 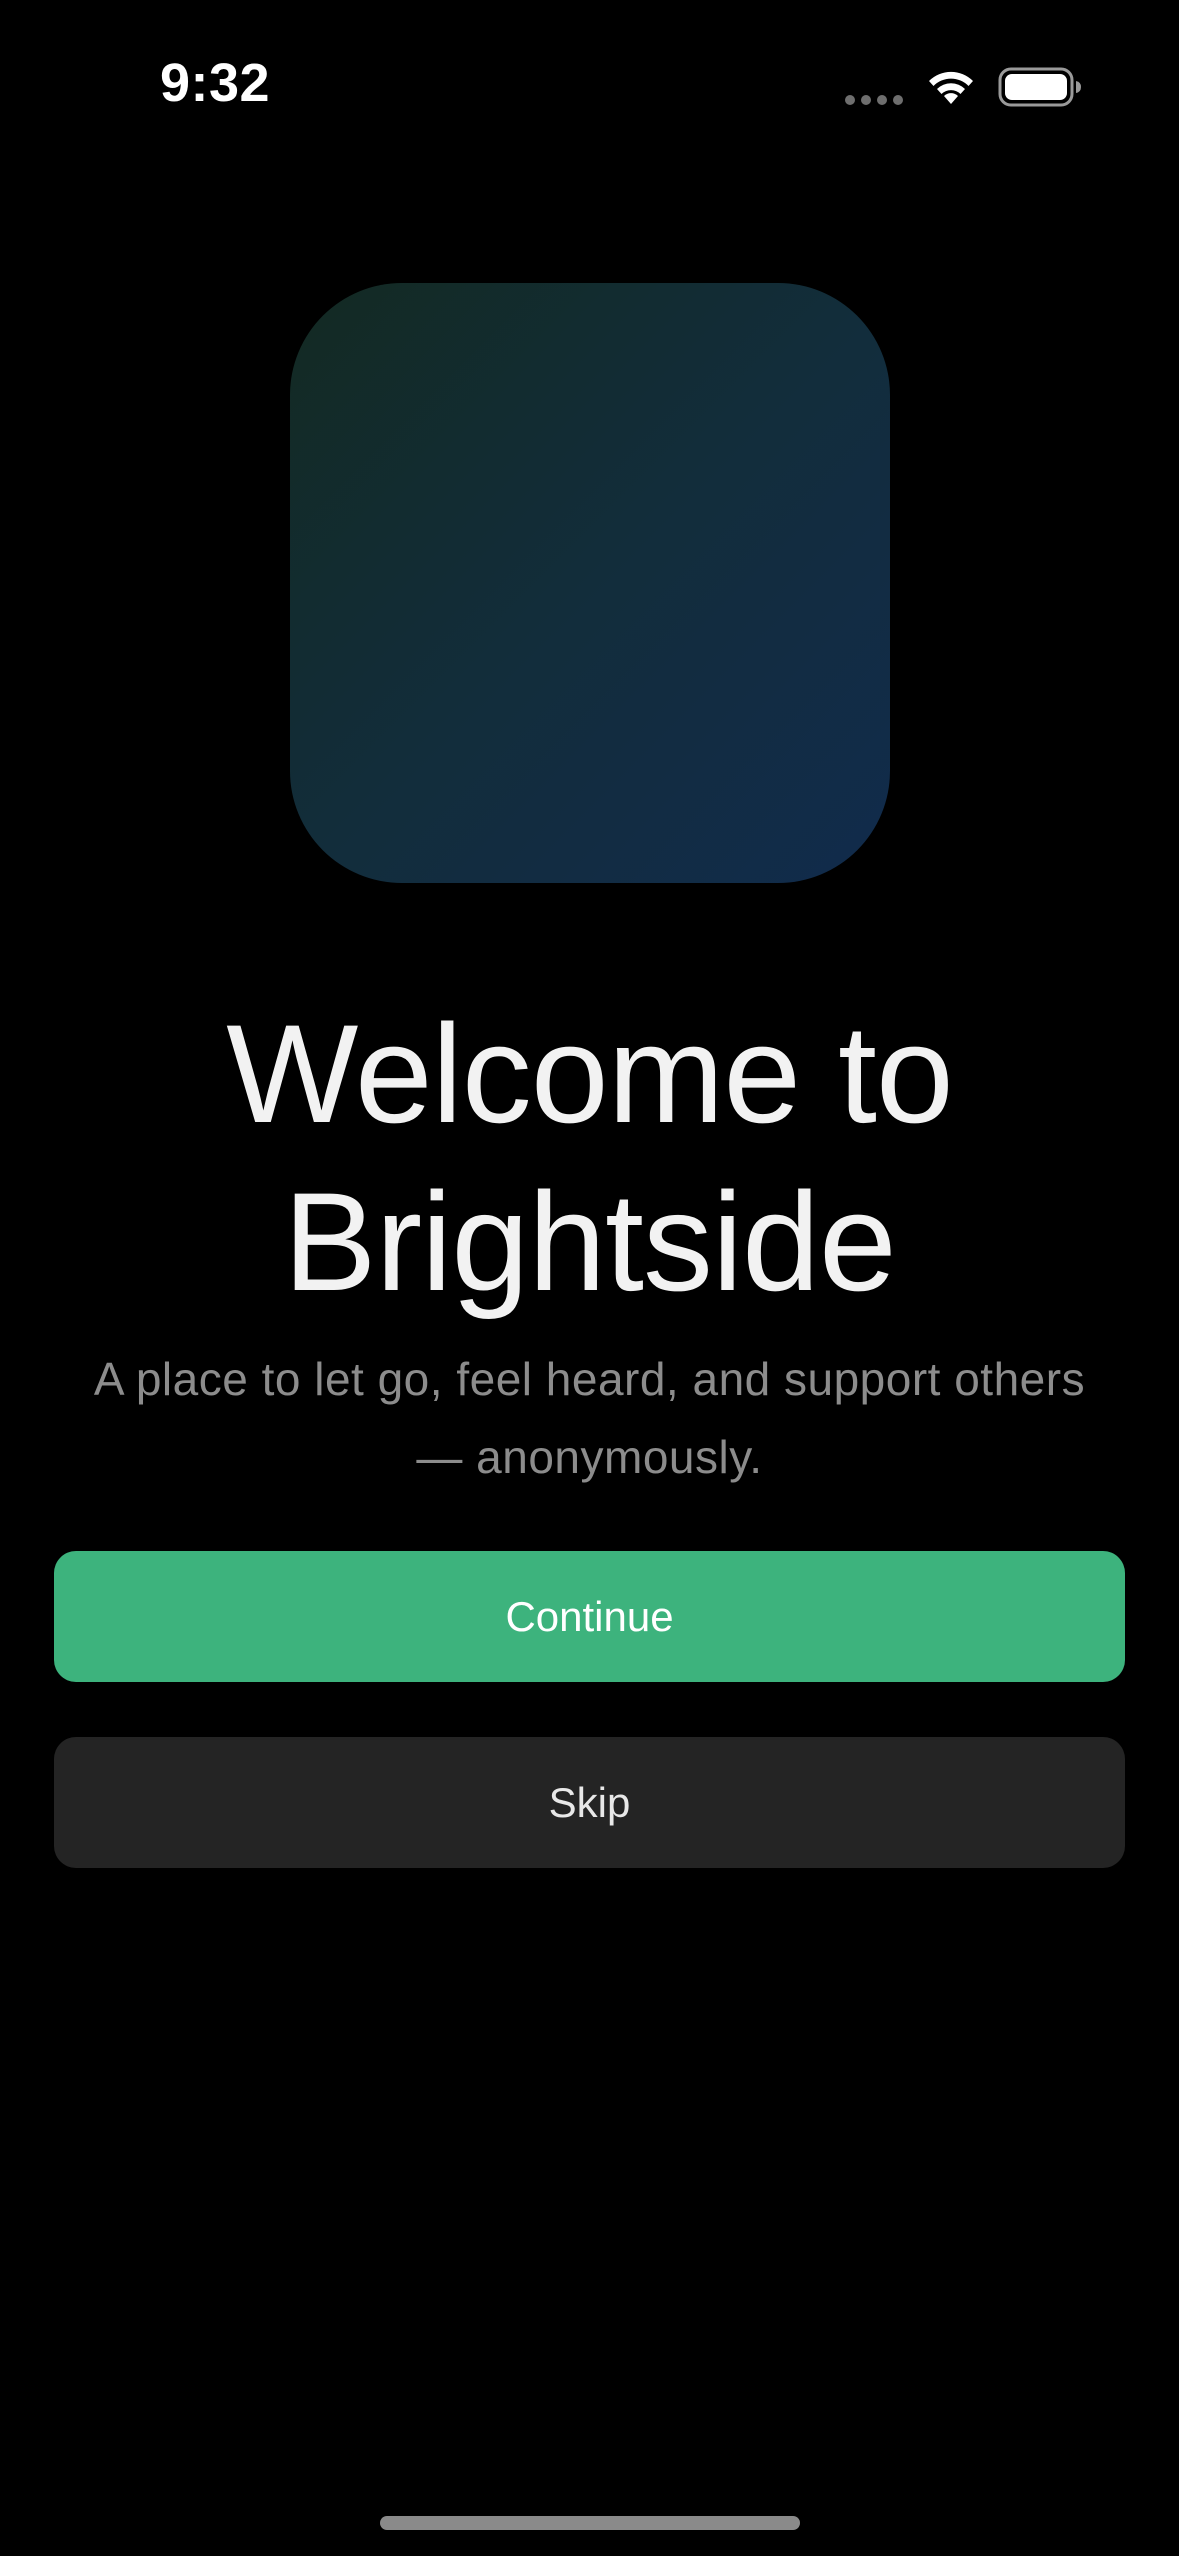 I want to click on continue-button-label: Continue, so click(x=589, y=1616).